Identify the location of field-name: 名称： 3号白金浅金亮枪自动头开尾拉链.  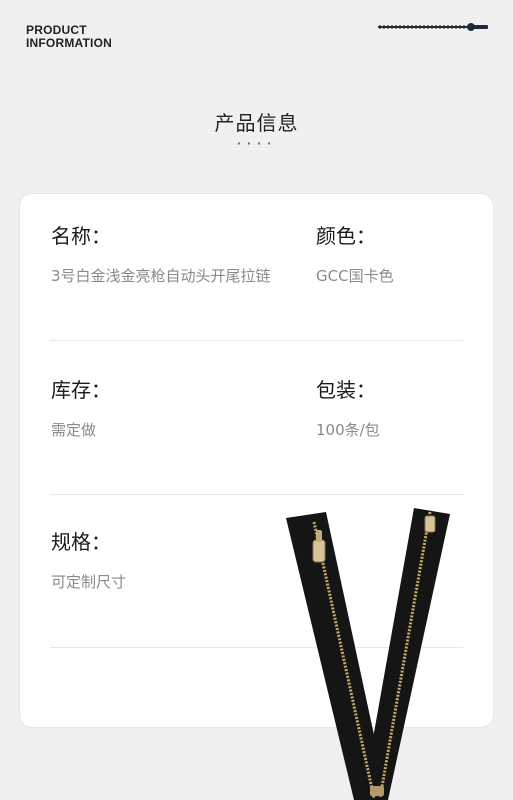
(161, 255).